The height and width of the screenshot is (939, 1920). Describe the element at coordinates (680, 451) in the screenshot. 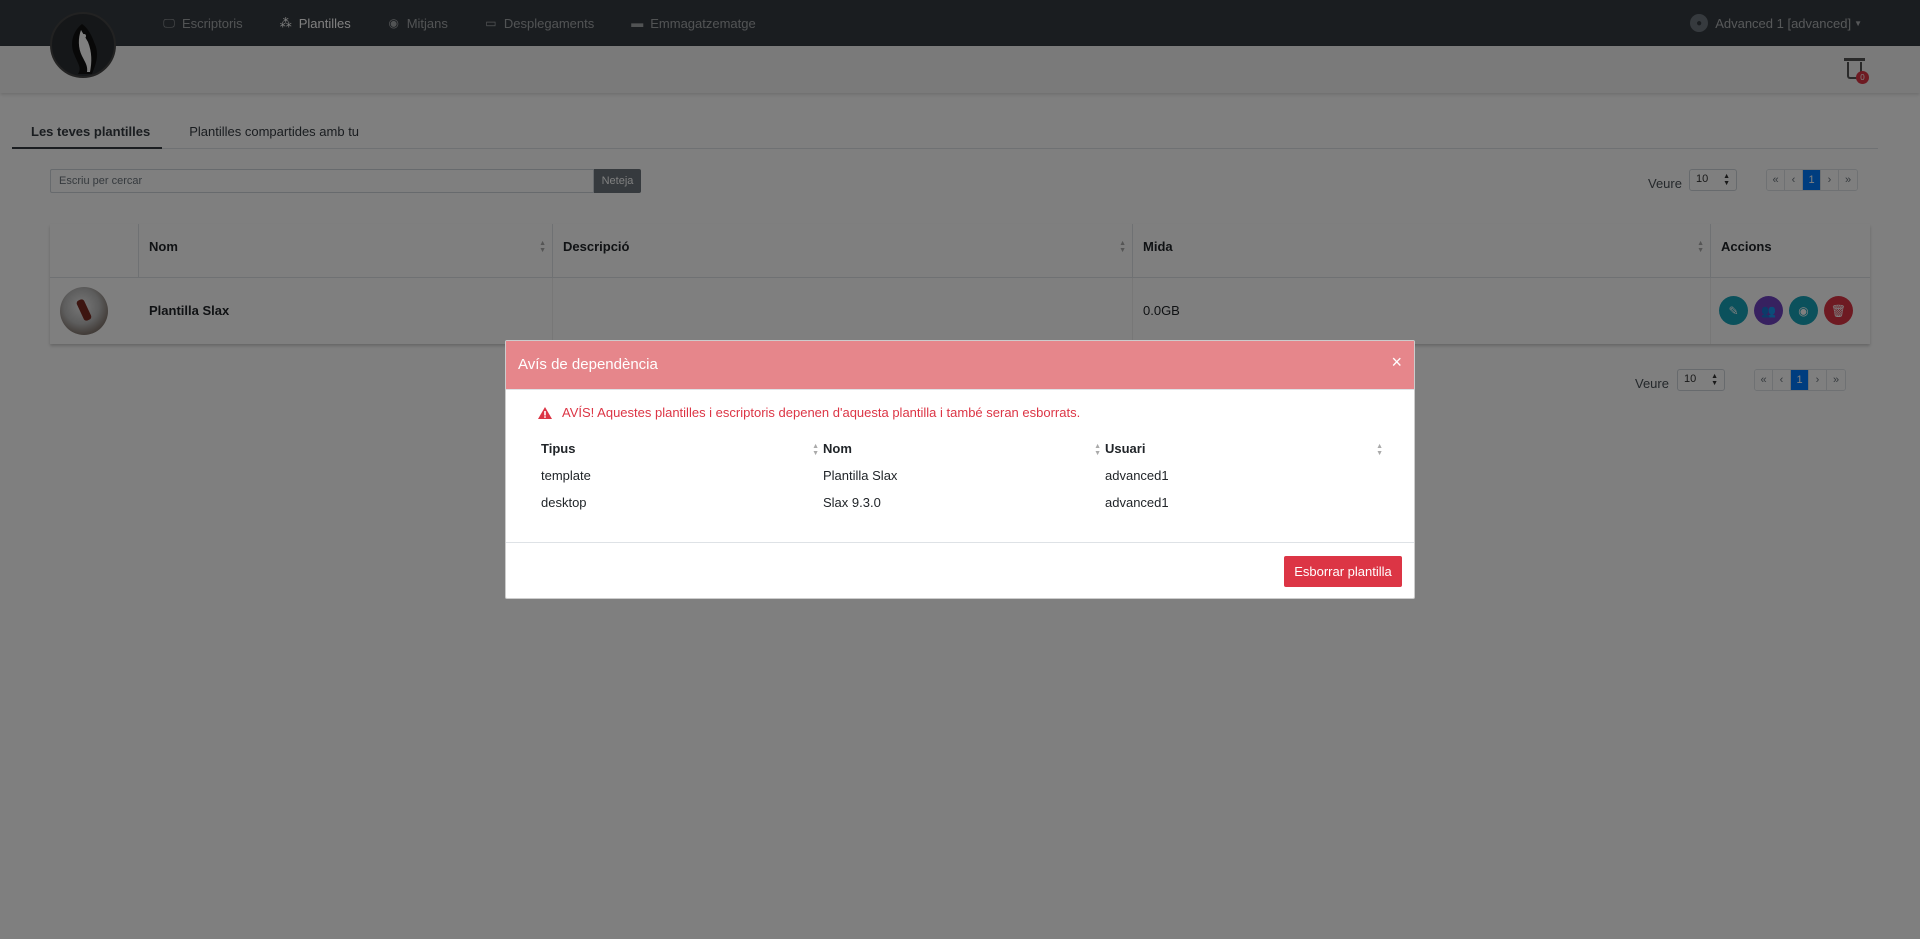

I see `dep-column-header-type: Tipus ▲ ▼` at that location.